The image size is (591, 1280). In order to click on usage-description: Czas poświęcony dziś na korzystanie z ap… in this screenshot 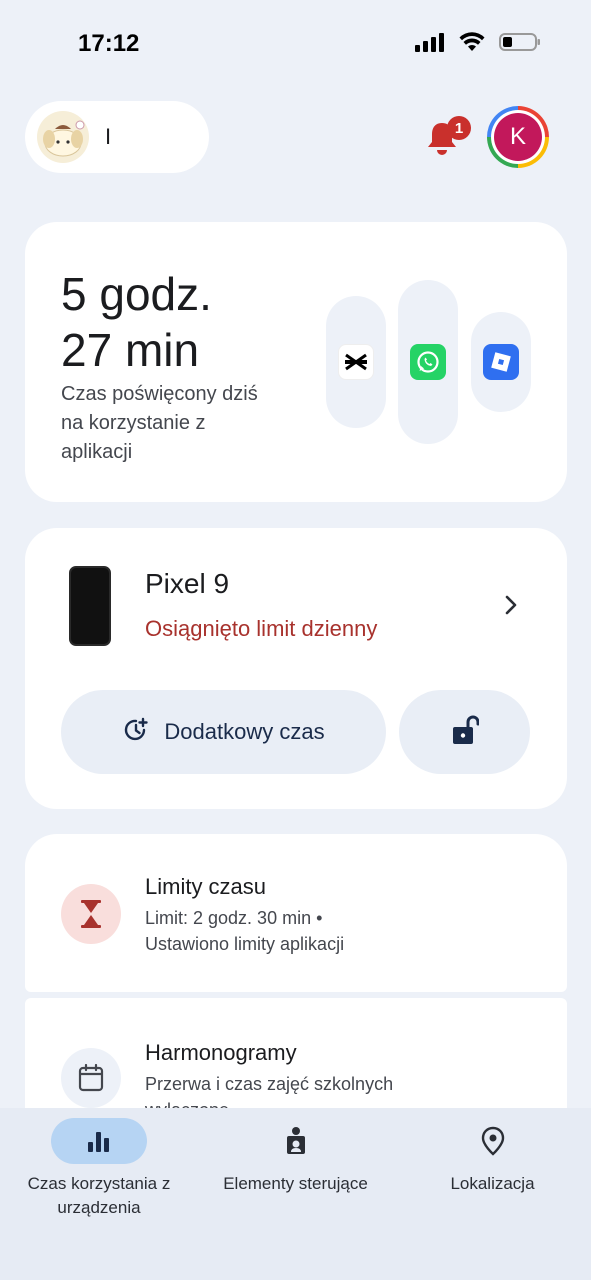, I will do `click(159, 423)`.